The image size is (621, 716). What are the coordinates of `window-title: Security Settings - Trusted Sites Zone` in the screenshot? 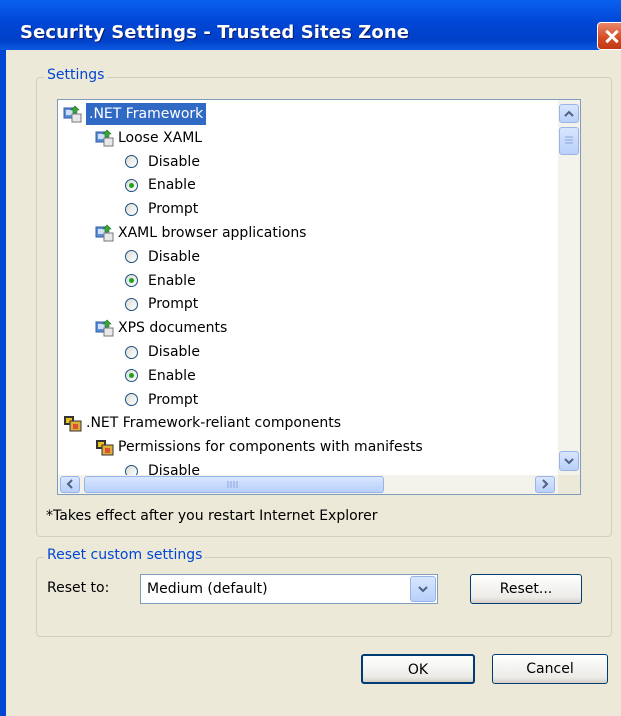 It's located at (215, 32).